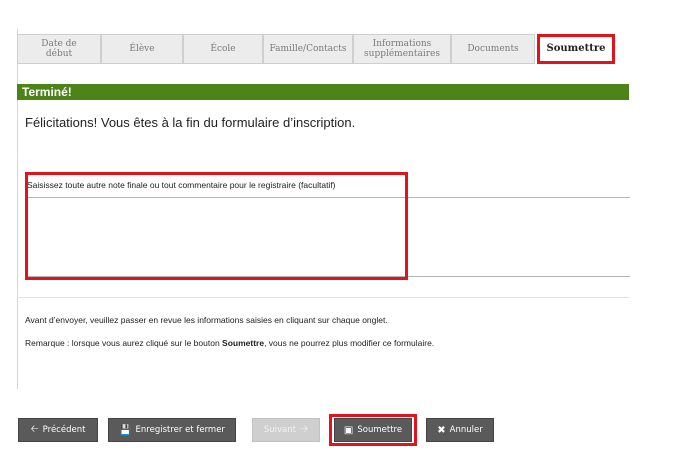 The height and width of the screenshot is (475, 675). I want to click on tab-eleve: Élève, so click(142, 49).